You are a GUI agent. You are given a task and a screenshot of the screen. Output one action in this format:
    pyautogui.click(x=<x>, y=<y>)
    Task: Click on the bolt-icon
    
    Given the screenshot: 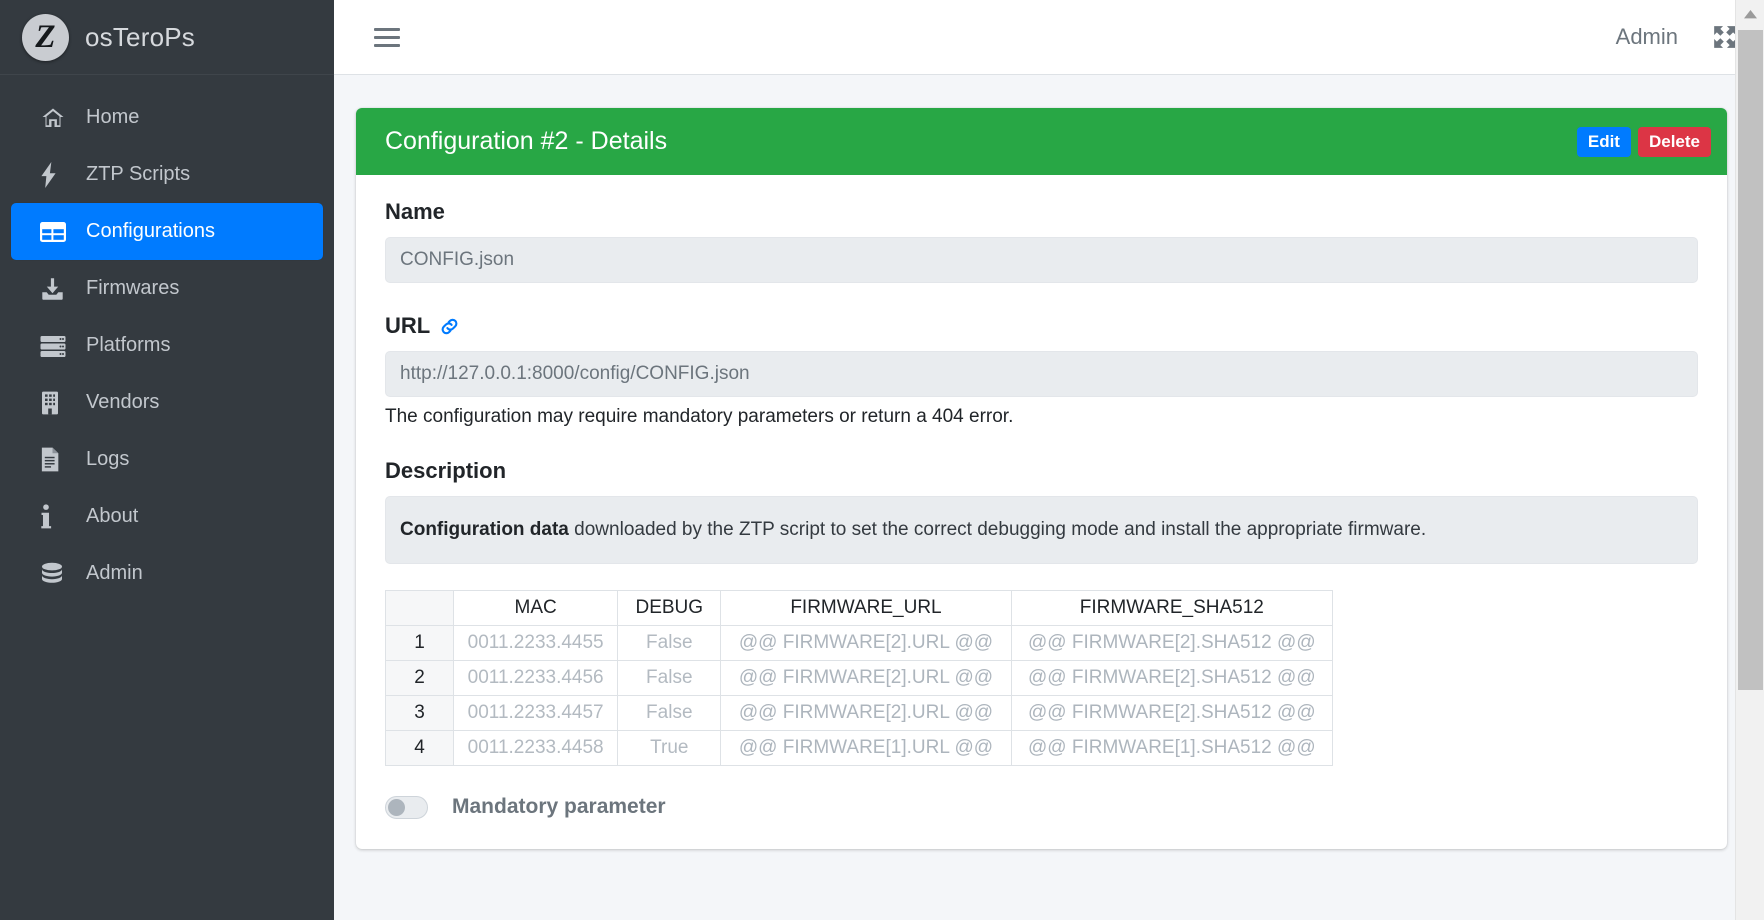 What is the action you would take?
    pyautogui.click(x=55, y=174)
    